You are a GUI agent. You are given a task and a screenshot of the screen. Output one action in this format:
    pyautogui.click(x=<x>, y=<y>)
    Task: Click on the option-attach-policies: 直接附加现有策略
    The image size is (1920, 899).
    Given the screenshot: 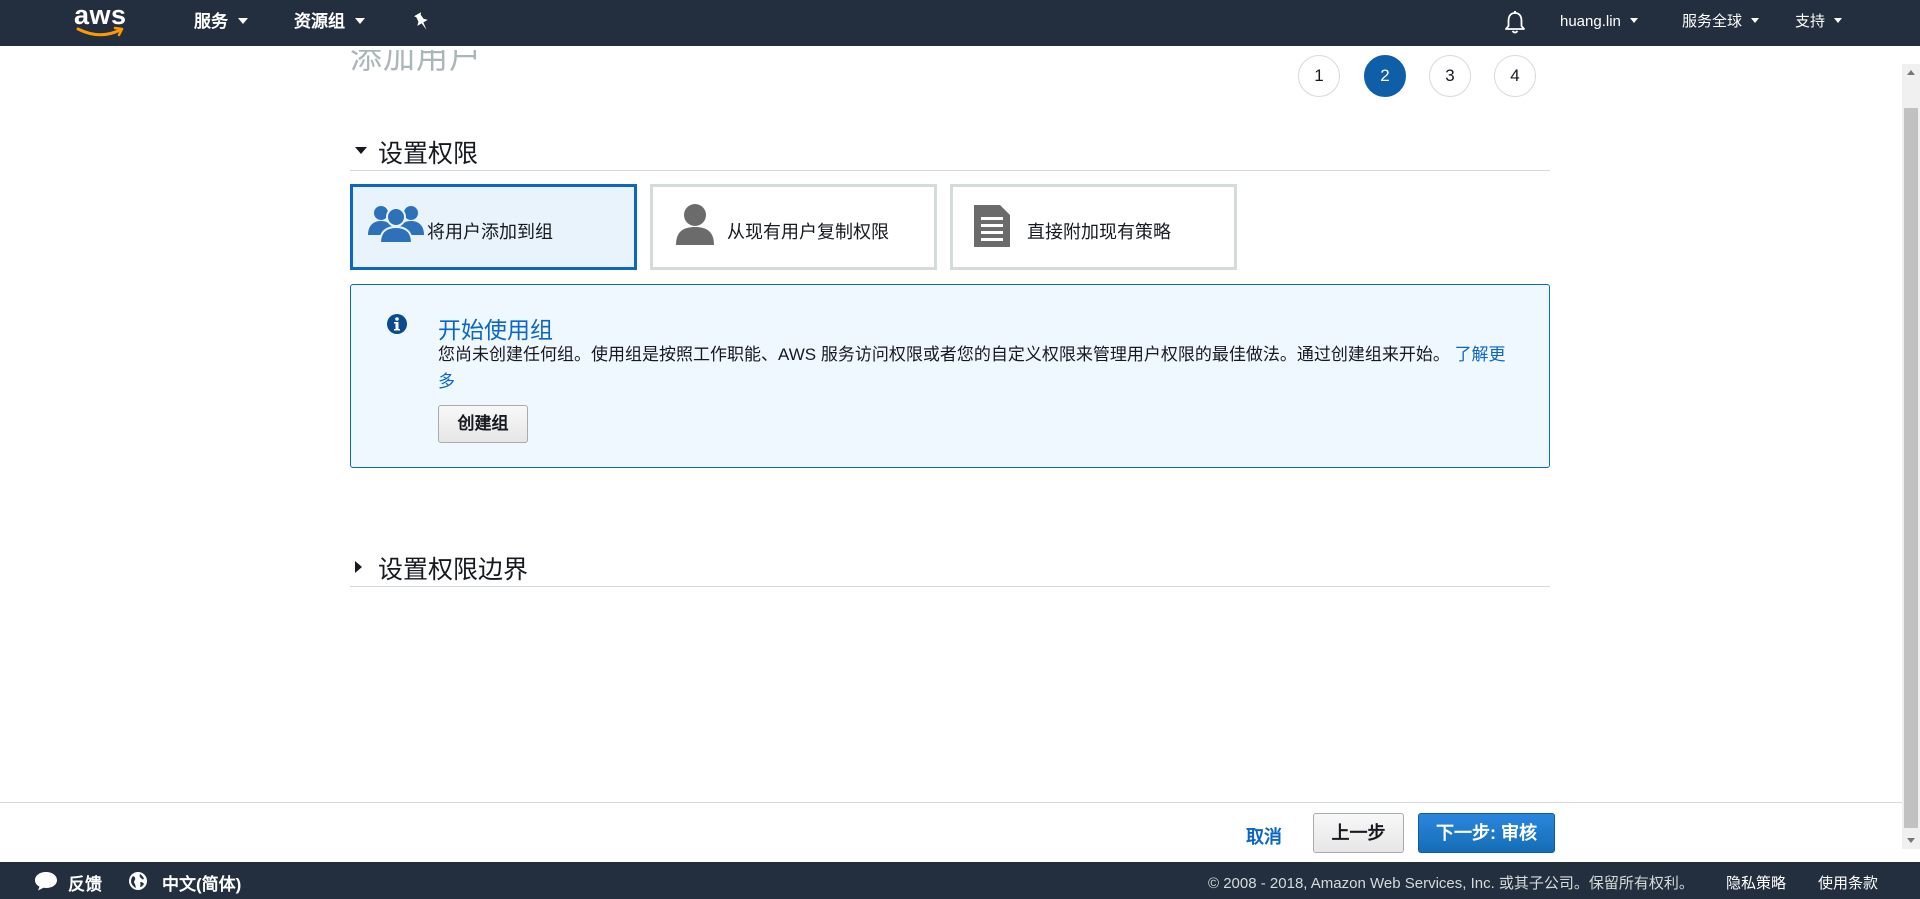 What is the action you would take?
    pyautogui.click(x=1093, y=227)
    